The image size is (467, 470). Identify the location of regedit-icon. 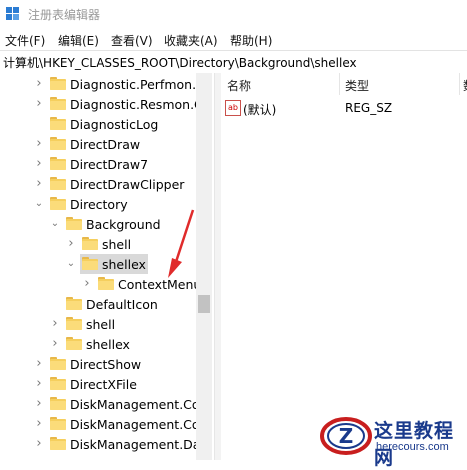
(13, 14).